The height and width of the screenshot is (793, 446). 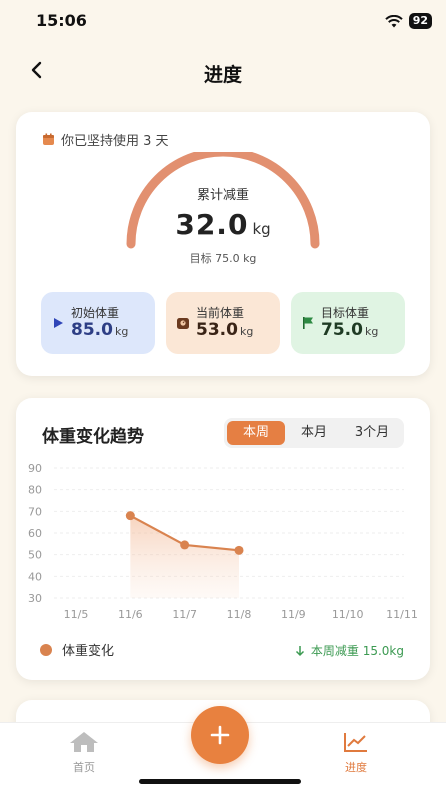 I want to click on status-bar: 15:06 92, so click(x=223, y=22).